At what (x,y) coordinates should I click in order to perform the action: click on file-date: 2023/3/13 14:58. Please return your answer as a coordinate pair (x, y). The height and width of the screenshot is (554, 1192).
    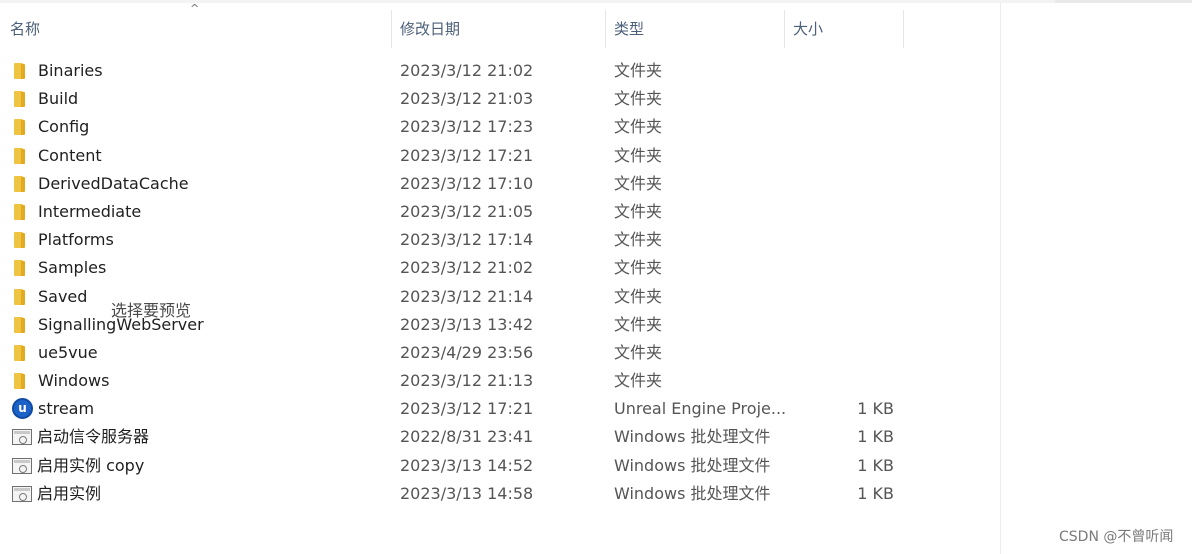
    Looking at the image, I should click on (467, 493).